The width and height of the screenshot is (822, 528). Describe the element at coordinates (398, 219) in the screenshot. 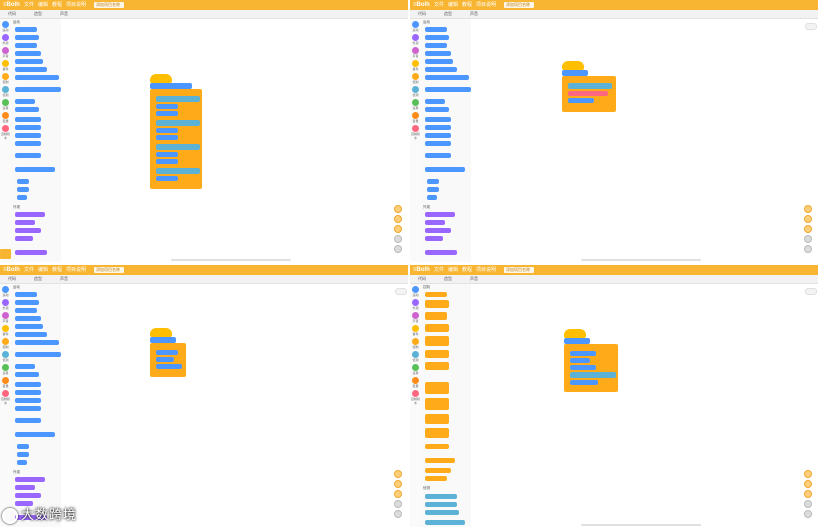

I see `zoom-out-button` at that location.